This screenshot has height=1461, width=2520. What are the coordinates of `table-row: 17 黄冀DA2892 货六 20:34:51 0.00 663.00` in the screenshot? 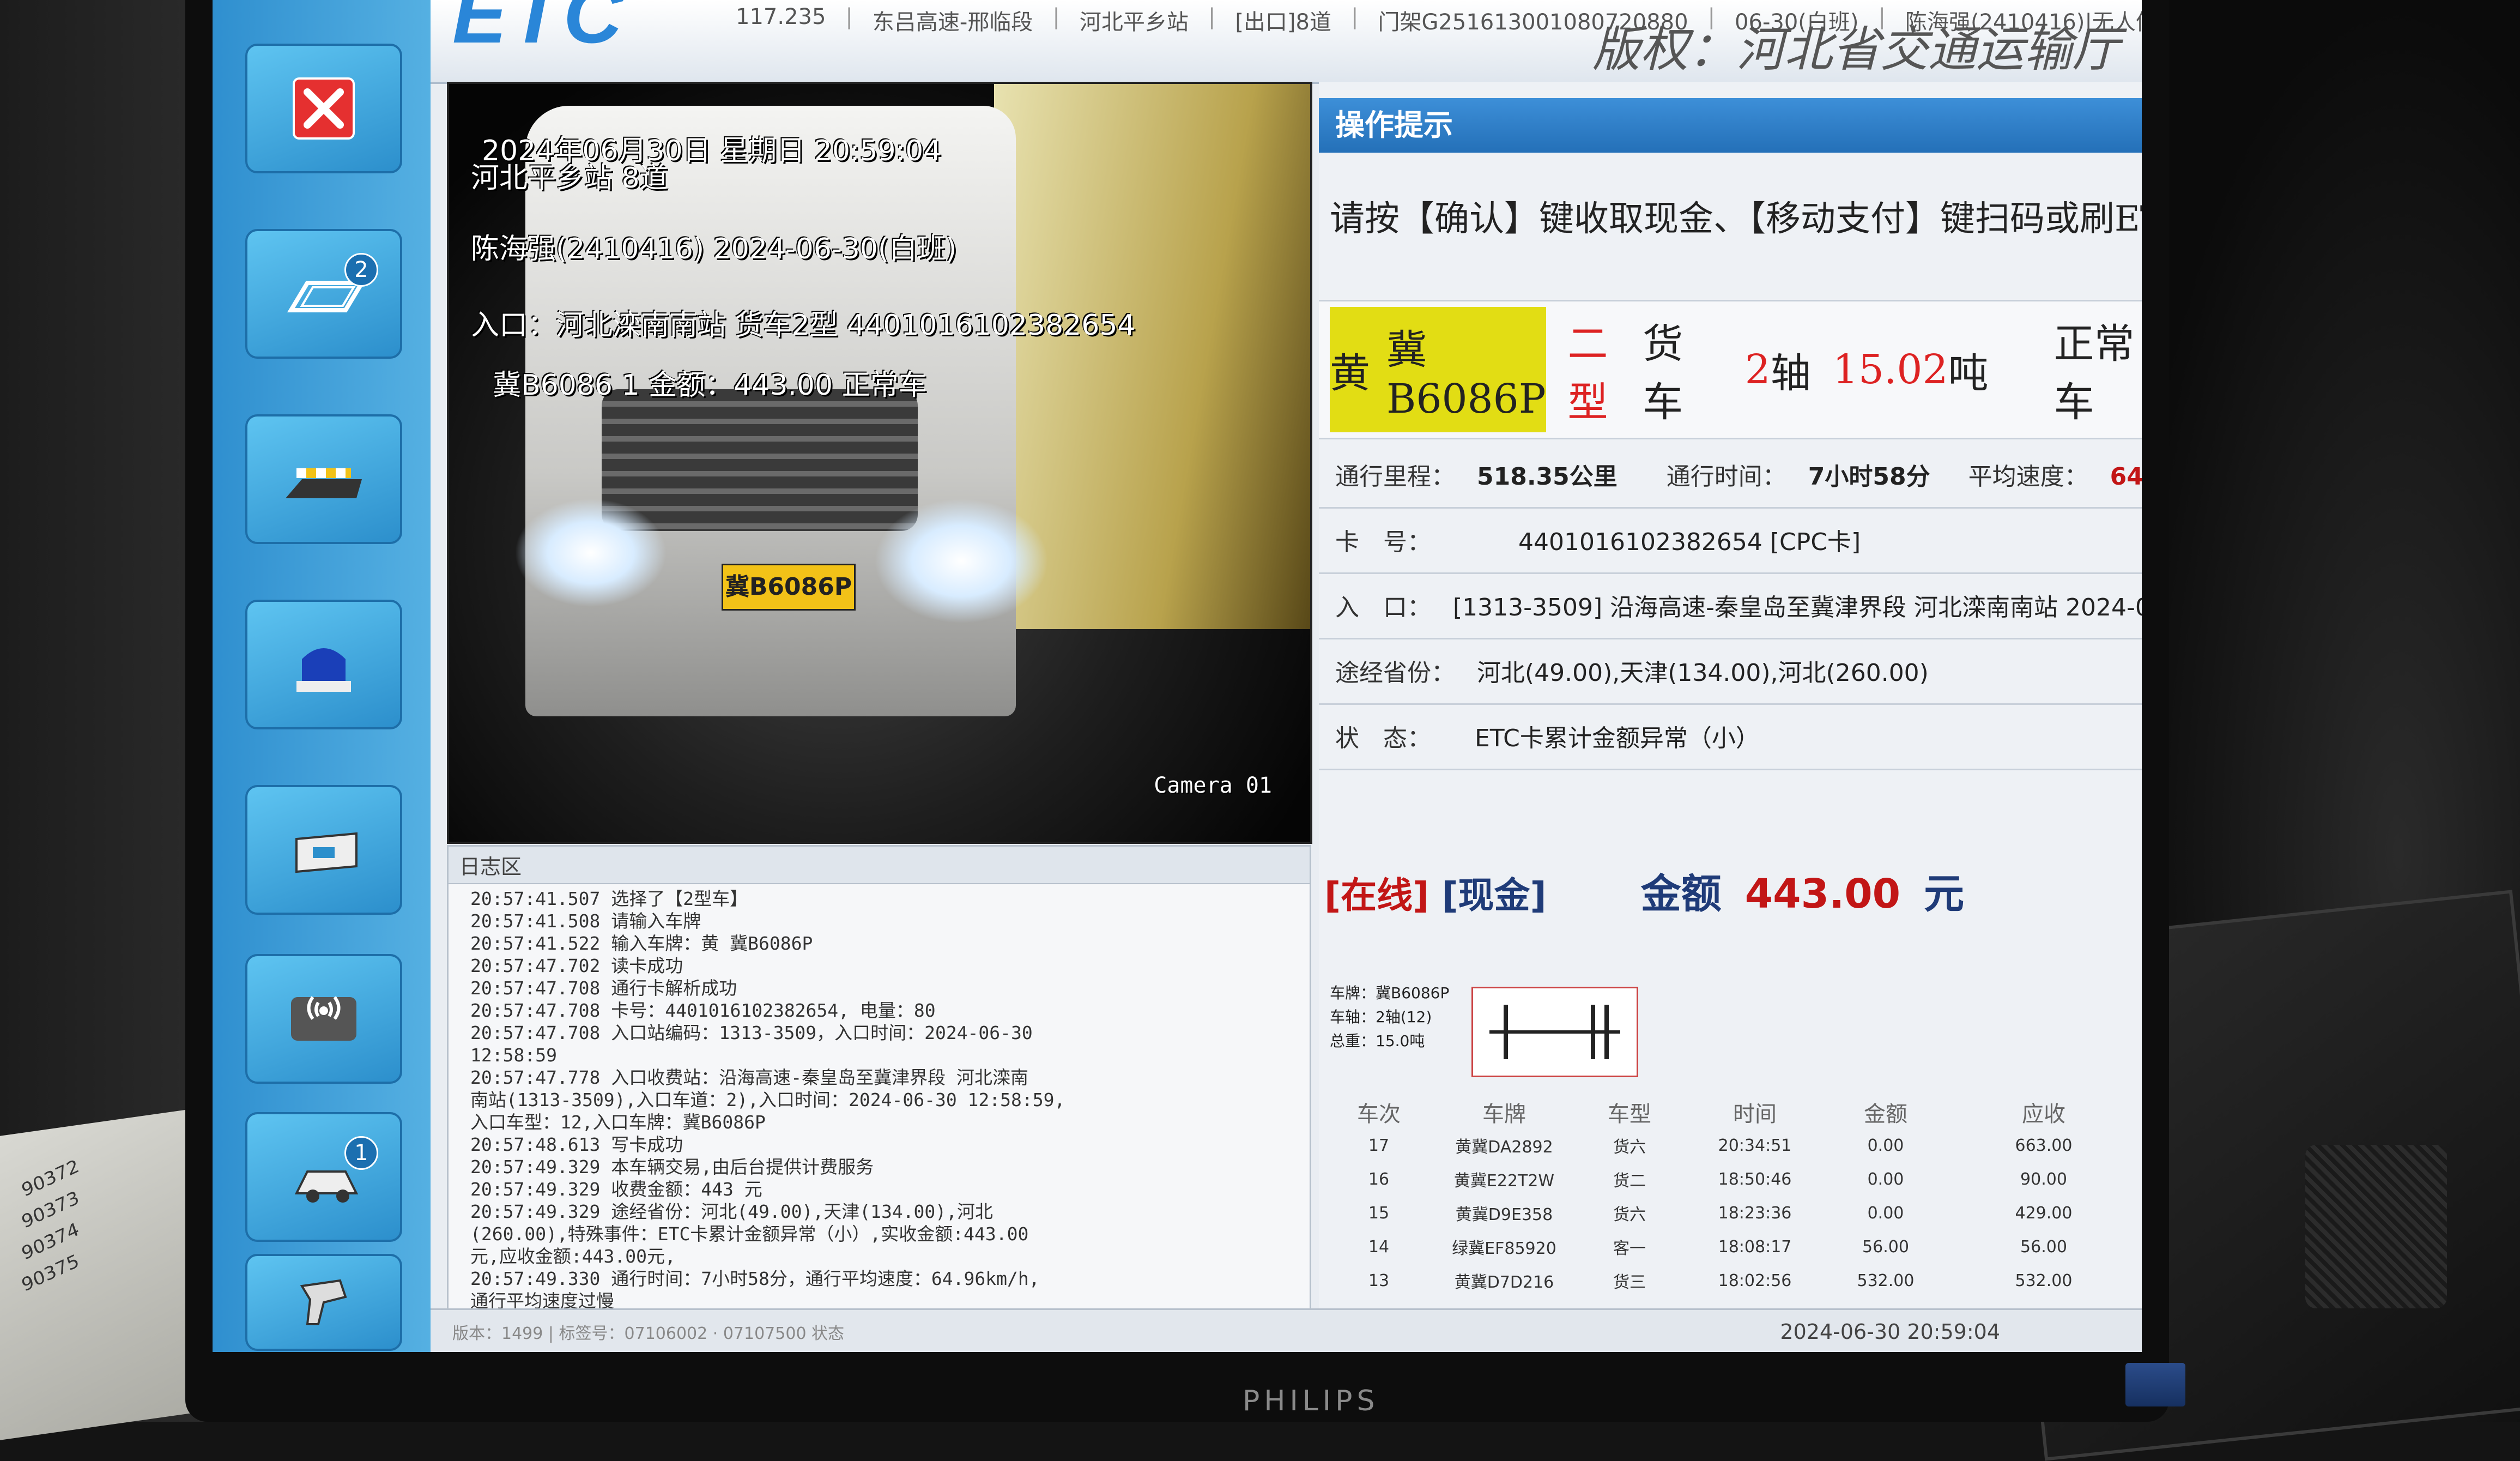 It's located at (1733, 1145).